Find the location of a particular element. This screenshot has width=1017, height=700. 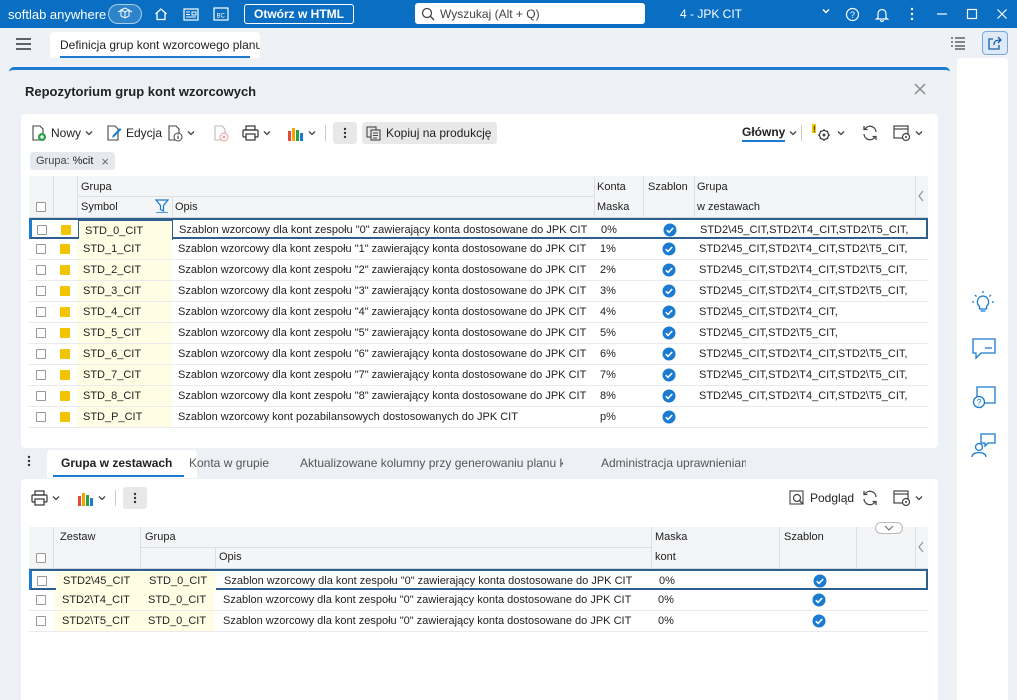

cell-set: STD2\T4_CIT is located at coordinates (97, 600).